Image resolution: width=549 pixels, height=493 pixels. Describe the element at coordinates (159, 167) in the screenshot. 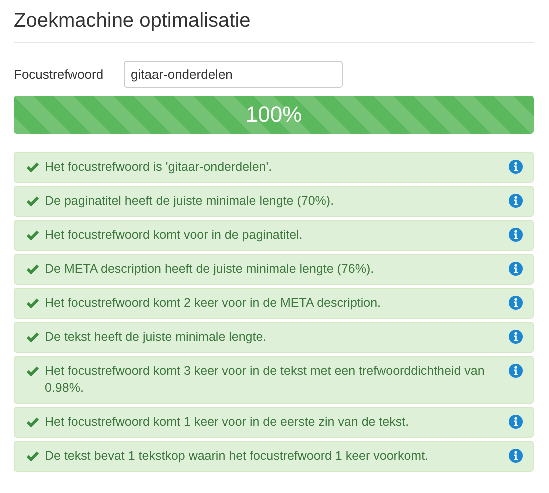

I see `check-text: Het focustrefwoord is 'gitaar-onderdelen'.` at that location.